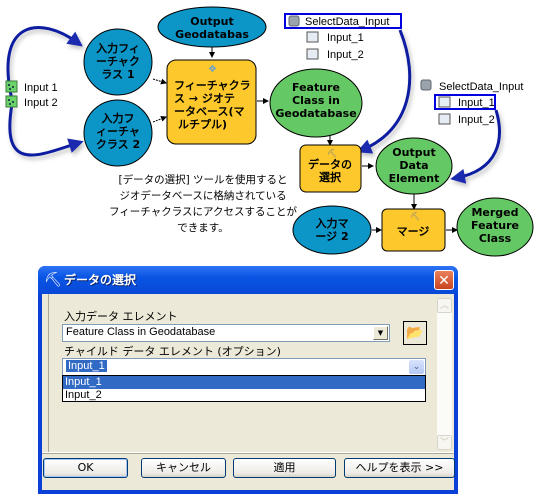 Image resolution: width=541 pixels, height=500 pixels. Describe the element at coordinates (46, 130) in the screenshot. I see `connector-input2-to-fc2` at that location.